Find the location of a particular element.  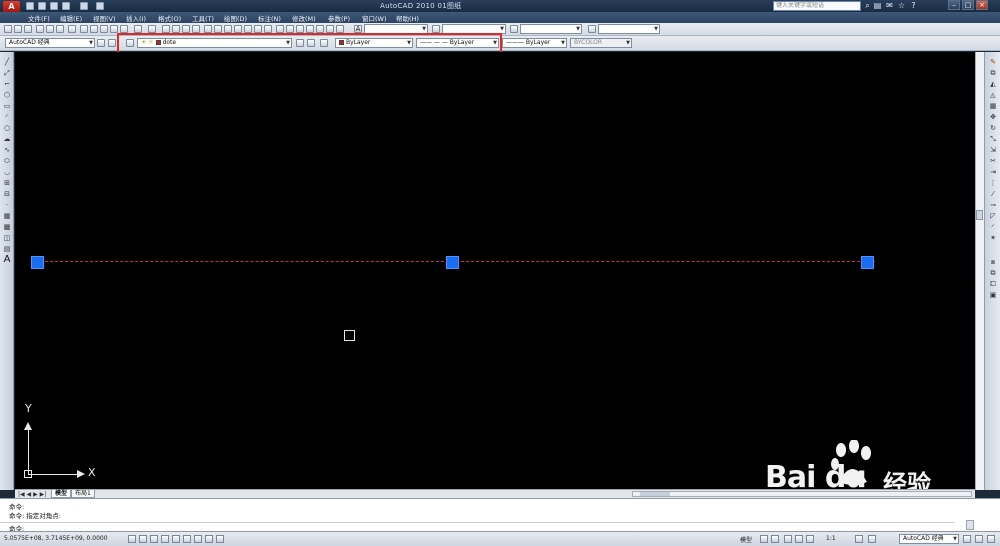

menu-edit: 编辑(E) is located at coordinates (71, 18).